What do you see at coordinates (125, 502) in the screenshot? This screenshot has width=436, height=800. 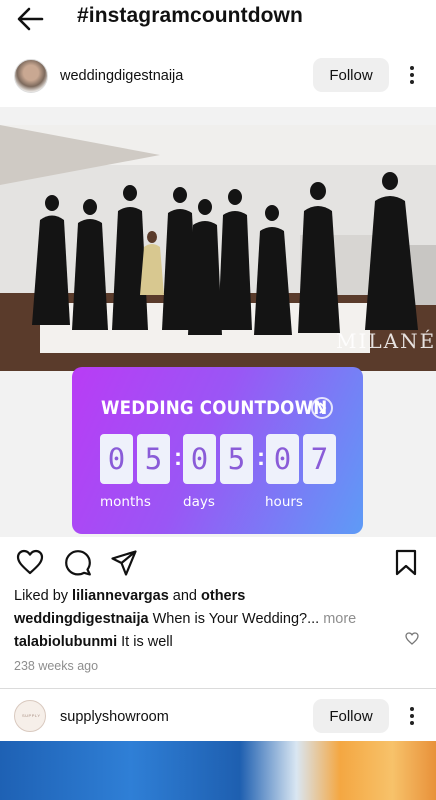 I see `countdown-unit-months: months` at bounding box center [125, 502].